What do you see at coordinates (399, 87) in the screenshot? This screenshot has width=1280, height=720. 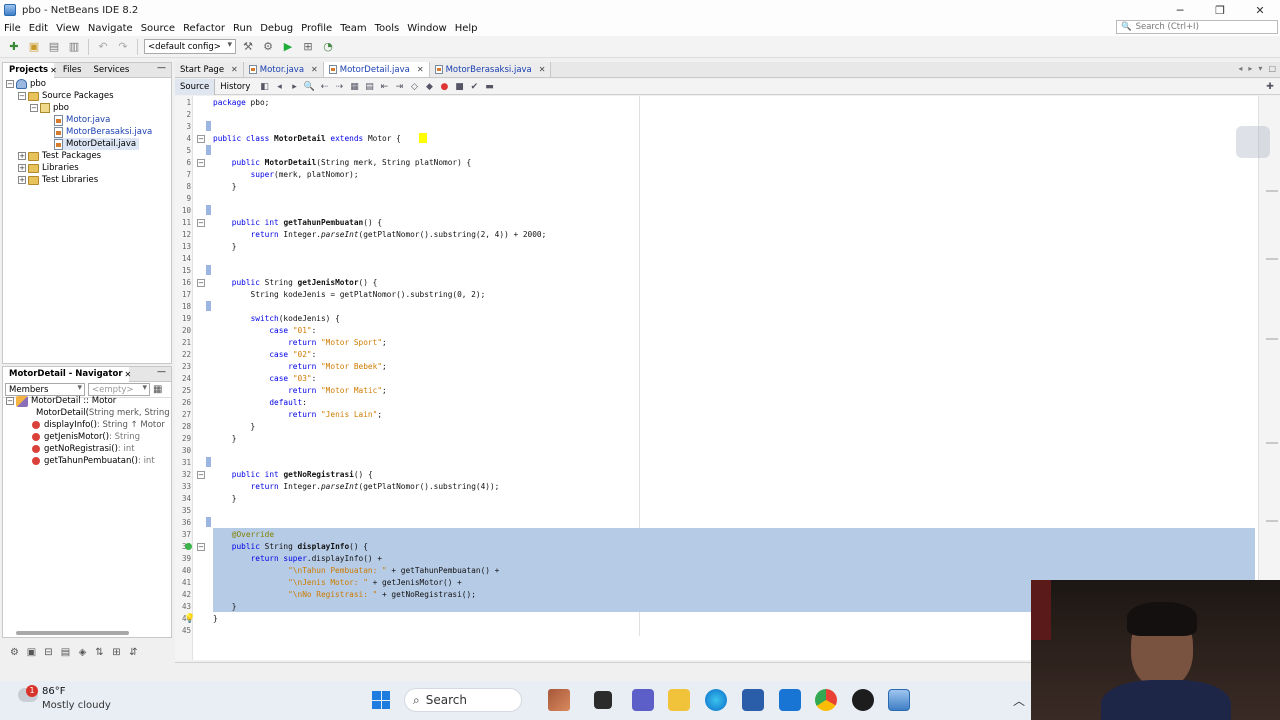 I see `shift-right-icon: ⇥` at bounding box center [399, 87].